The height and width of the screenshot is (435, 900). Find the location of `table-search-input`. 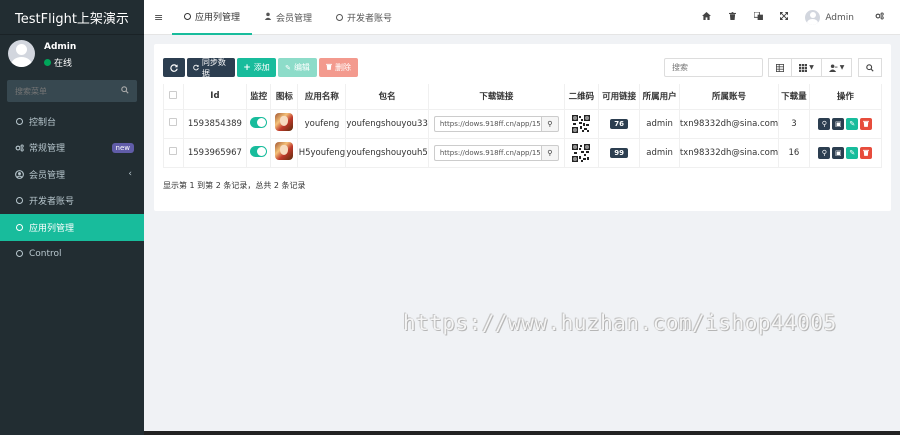

table-search-input is located at coordinates (713, 67).